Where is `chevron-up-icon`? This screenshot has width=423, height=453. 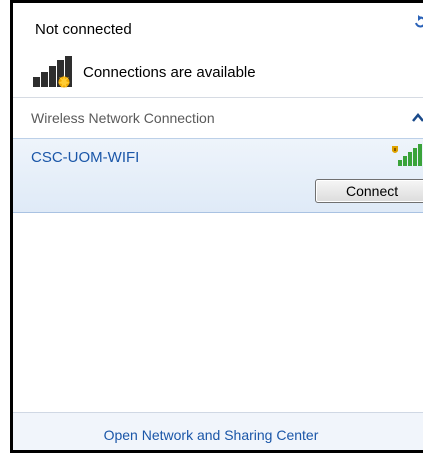
chevron-up-icon is located at coordinates (417, 118).